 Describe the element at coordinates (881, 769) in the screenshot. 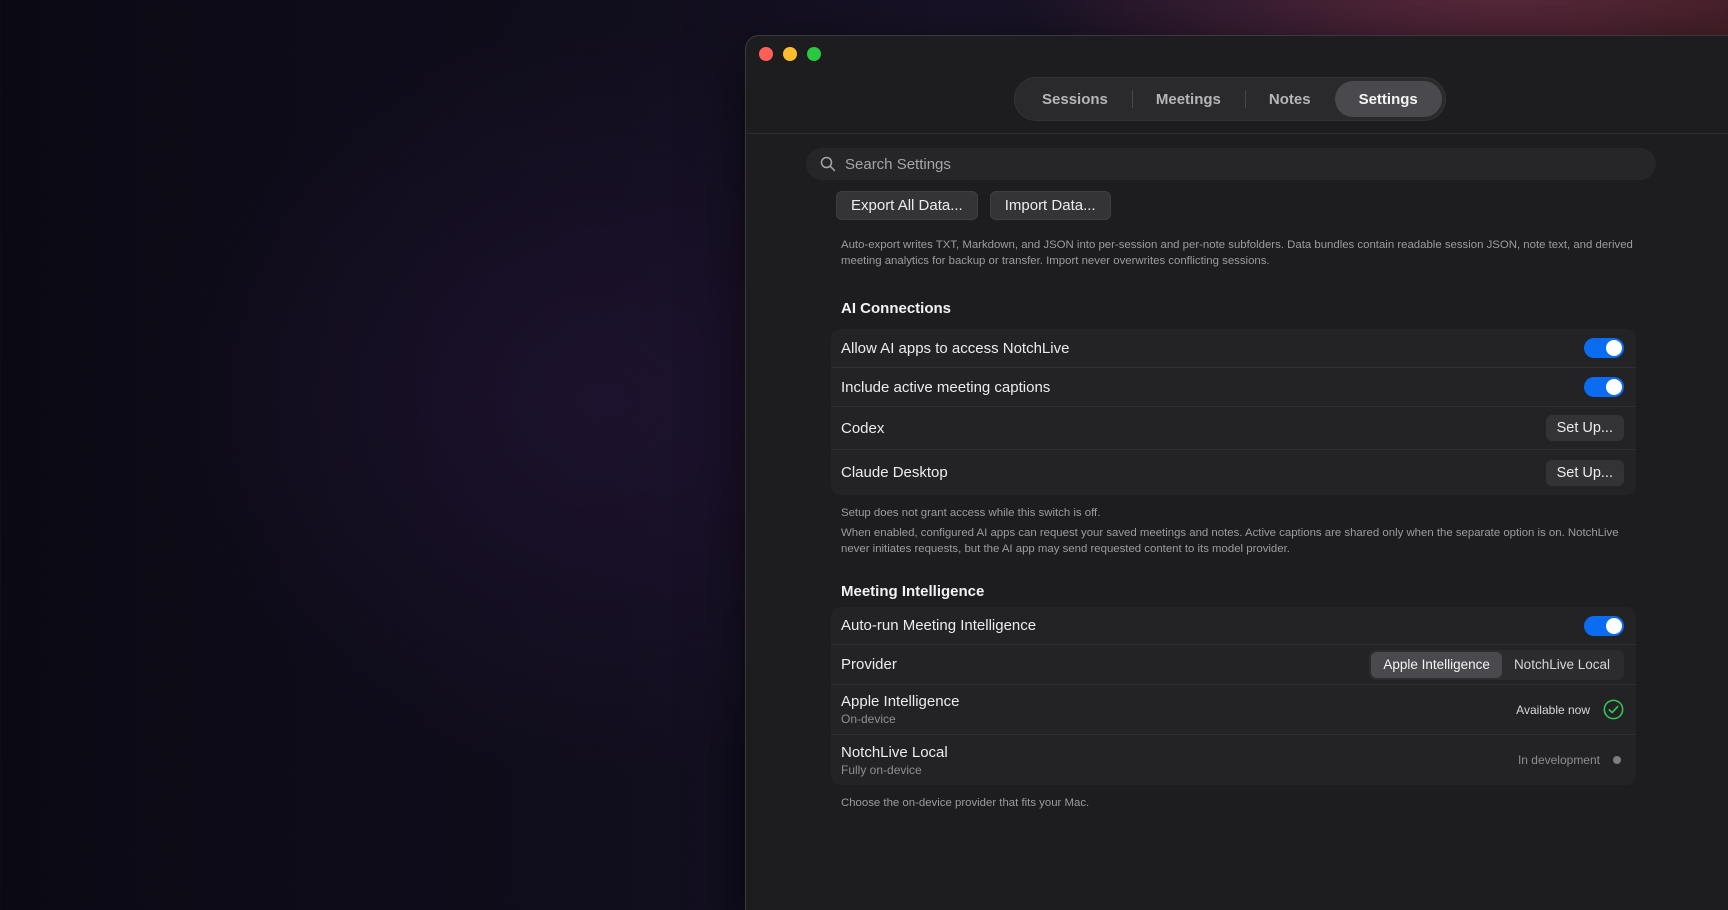

I see `notchlive-local-sub: Fully on-device` at that location.